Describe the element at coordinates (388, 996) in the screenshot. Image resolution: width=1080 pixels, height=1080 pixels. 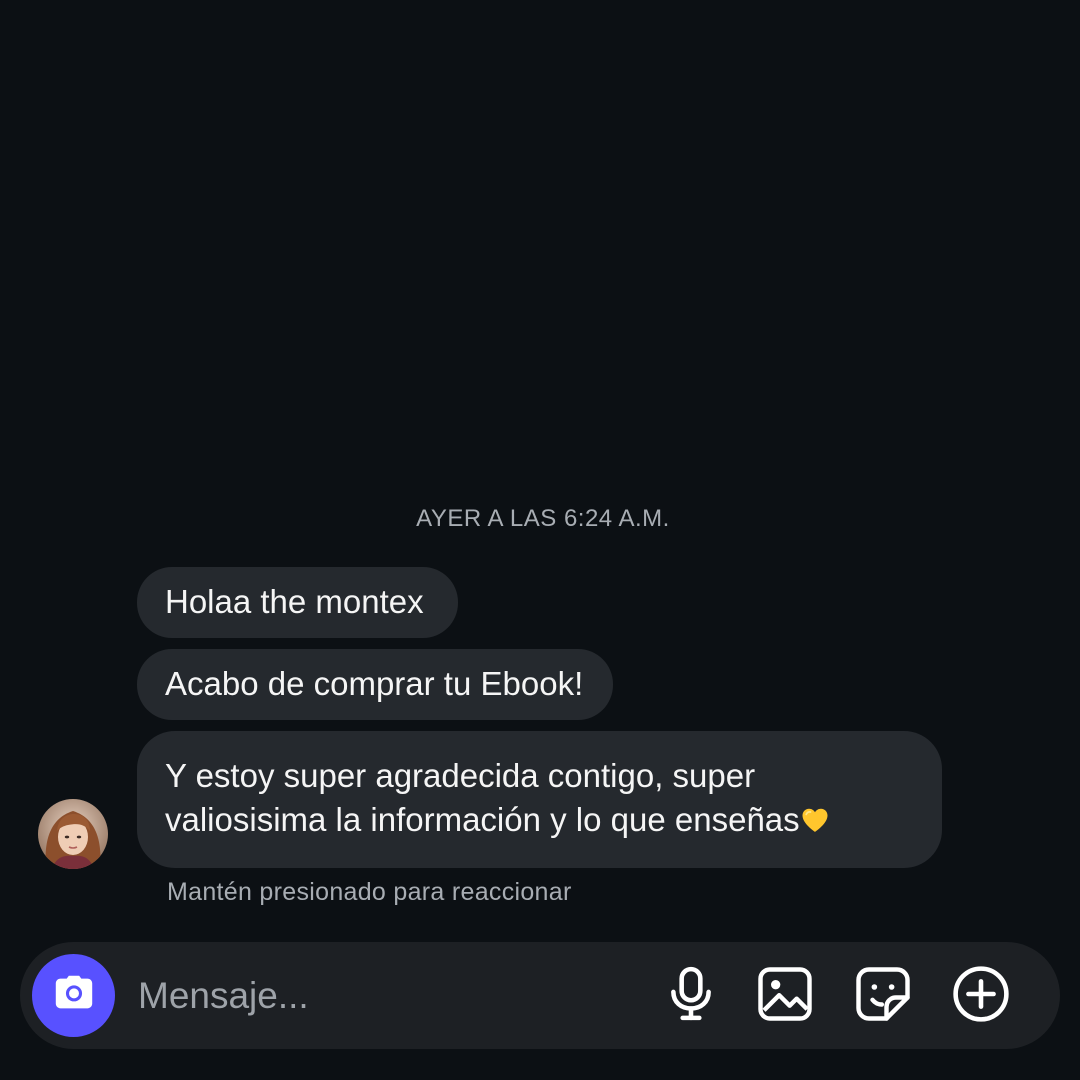
I see `message-input` at that location.